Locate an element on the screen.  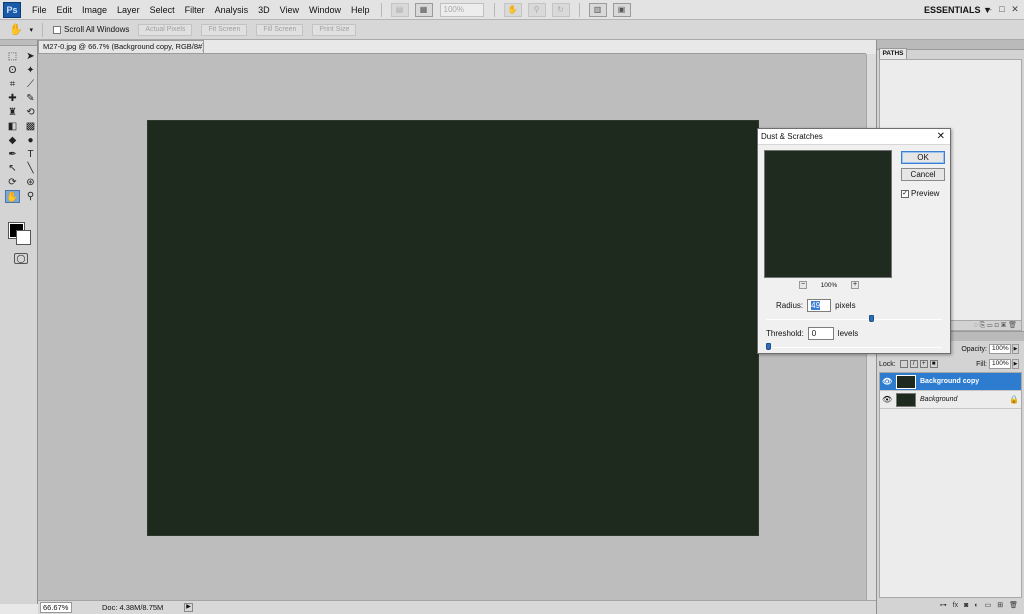
status-zoom-field: 66.67% is located at coordinates (56, 607).